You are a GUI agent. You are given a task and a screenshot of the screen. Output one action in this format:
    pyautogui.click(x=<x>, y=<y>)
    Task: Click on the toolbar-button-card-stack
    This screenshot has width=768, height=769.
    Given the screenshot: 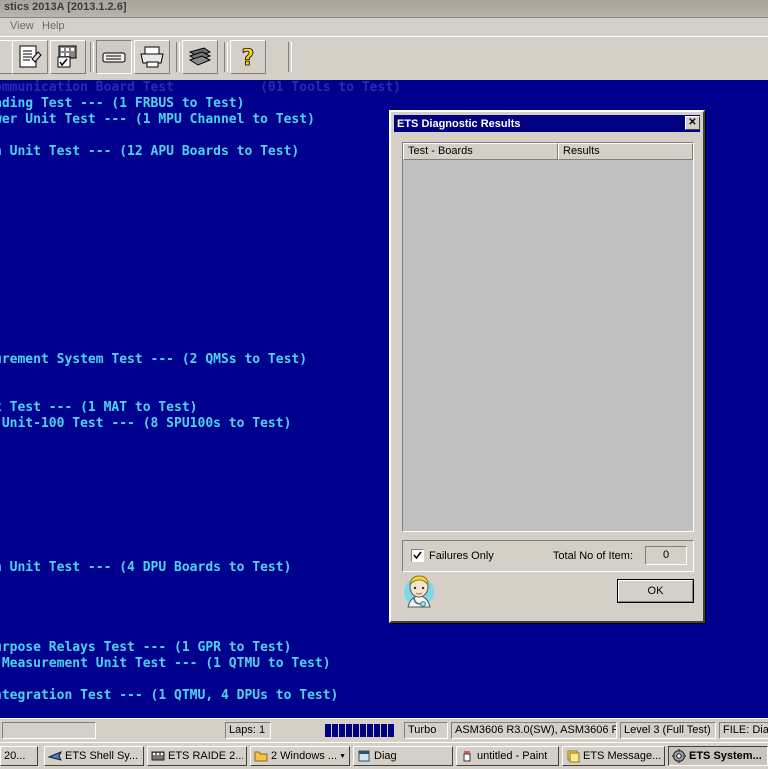 What is the action you would take?
    pyautogui.click(x=200, y=57)
    